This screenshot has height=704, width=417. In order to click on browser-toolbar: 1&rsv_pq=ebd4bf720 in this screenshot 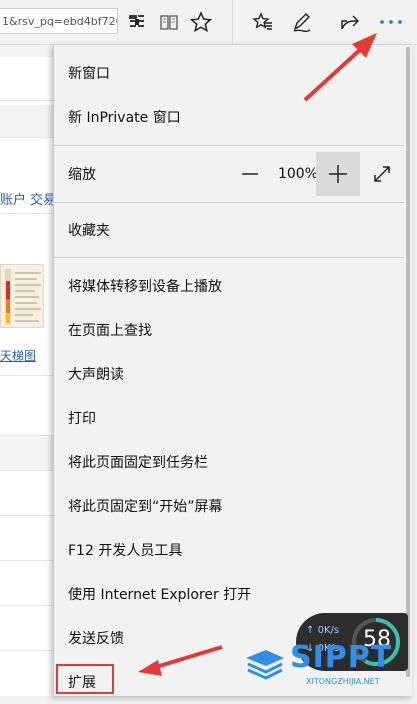, I will do `click(208, 22)`.